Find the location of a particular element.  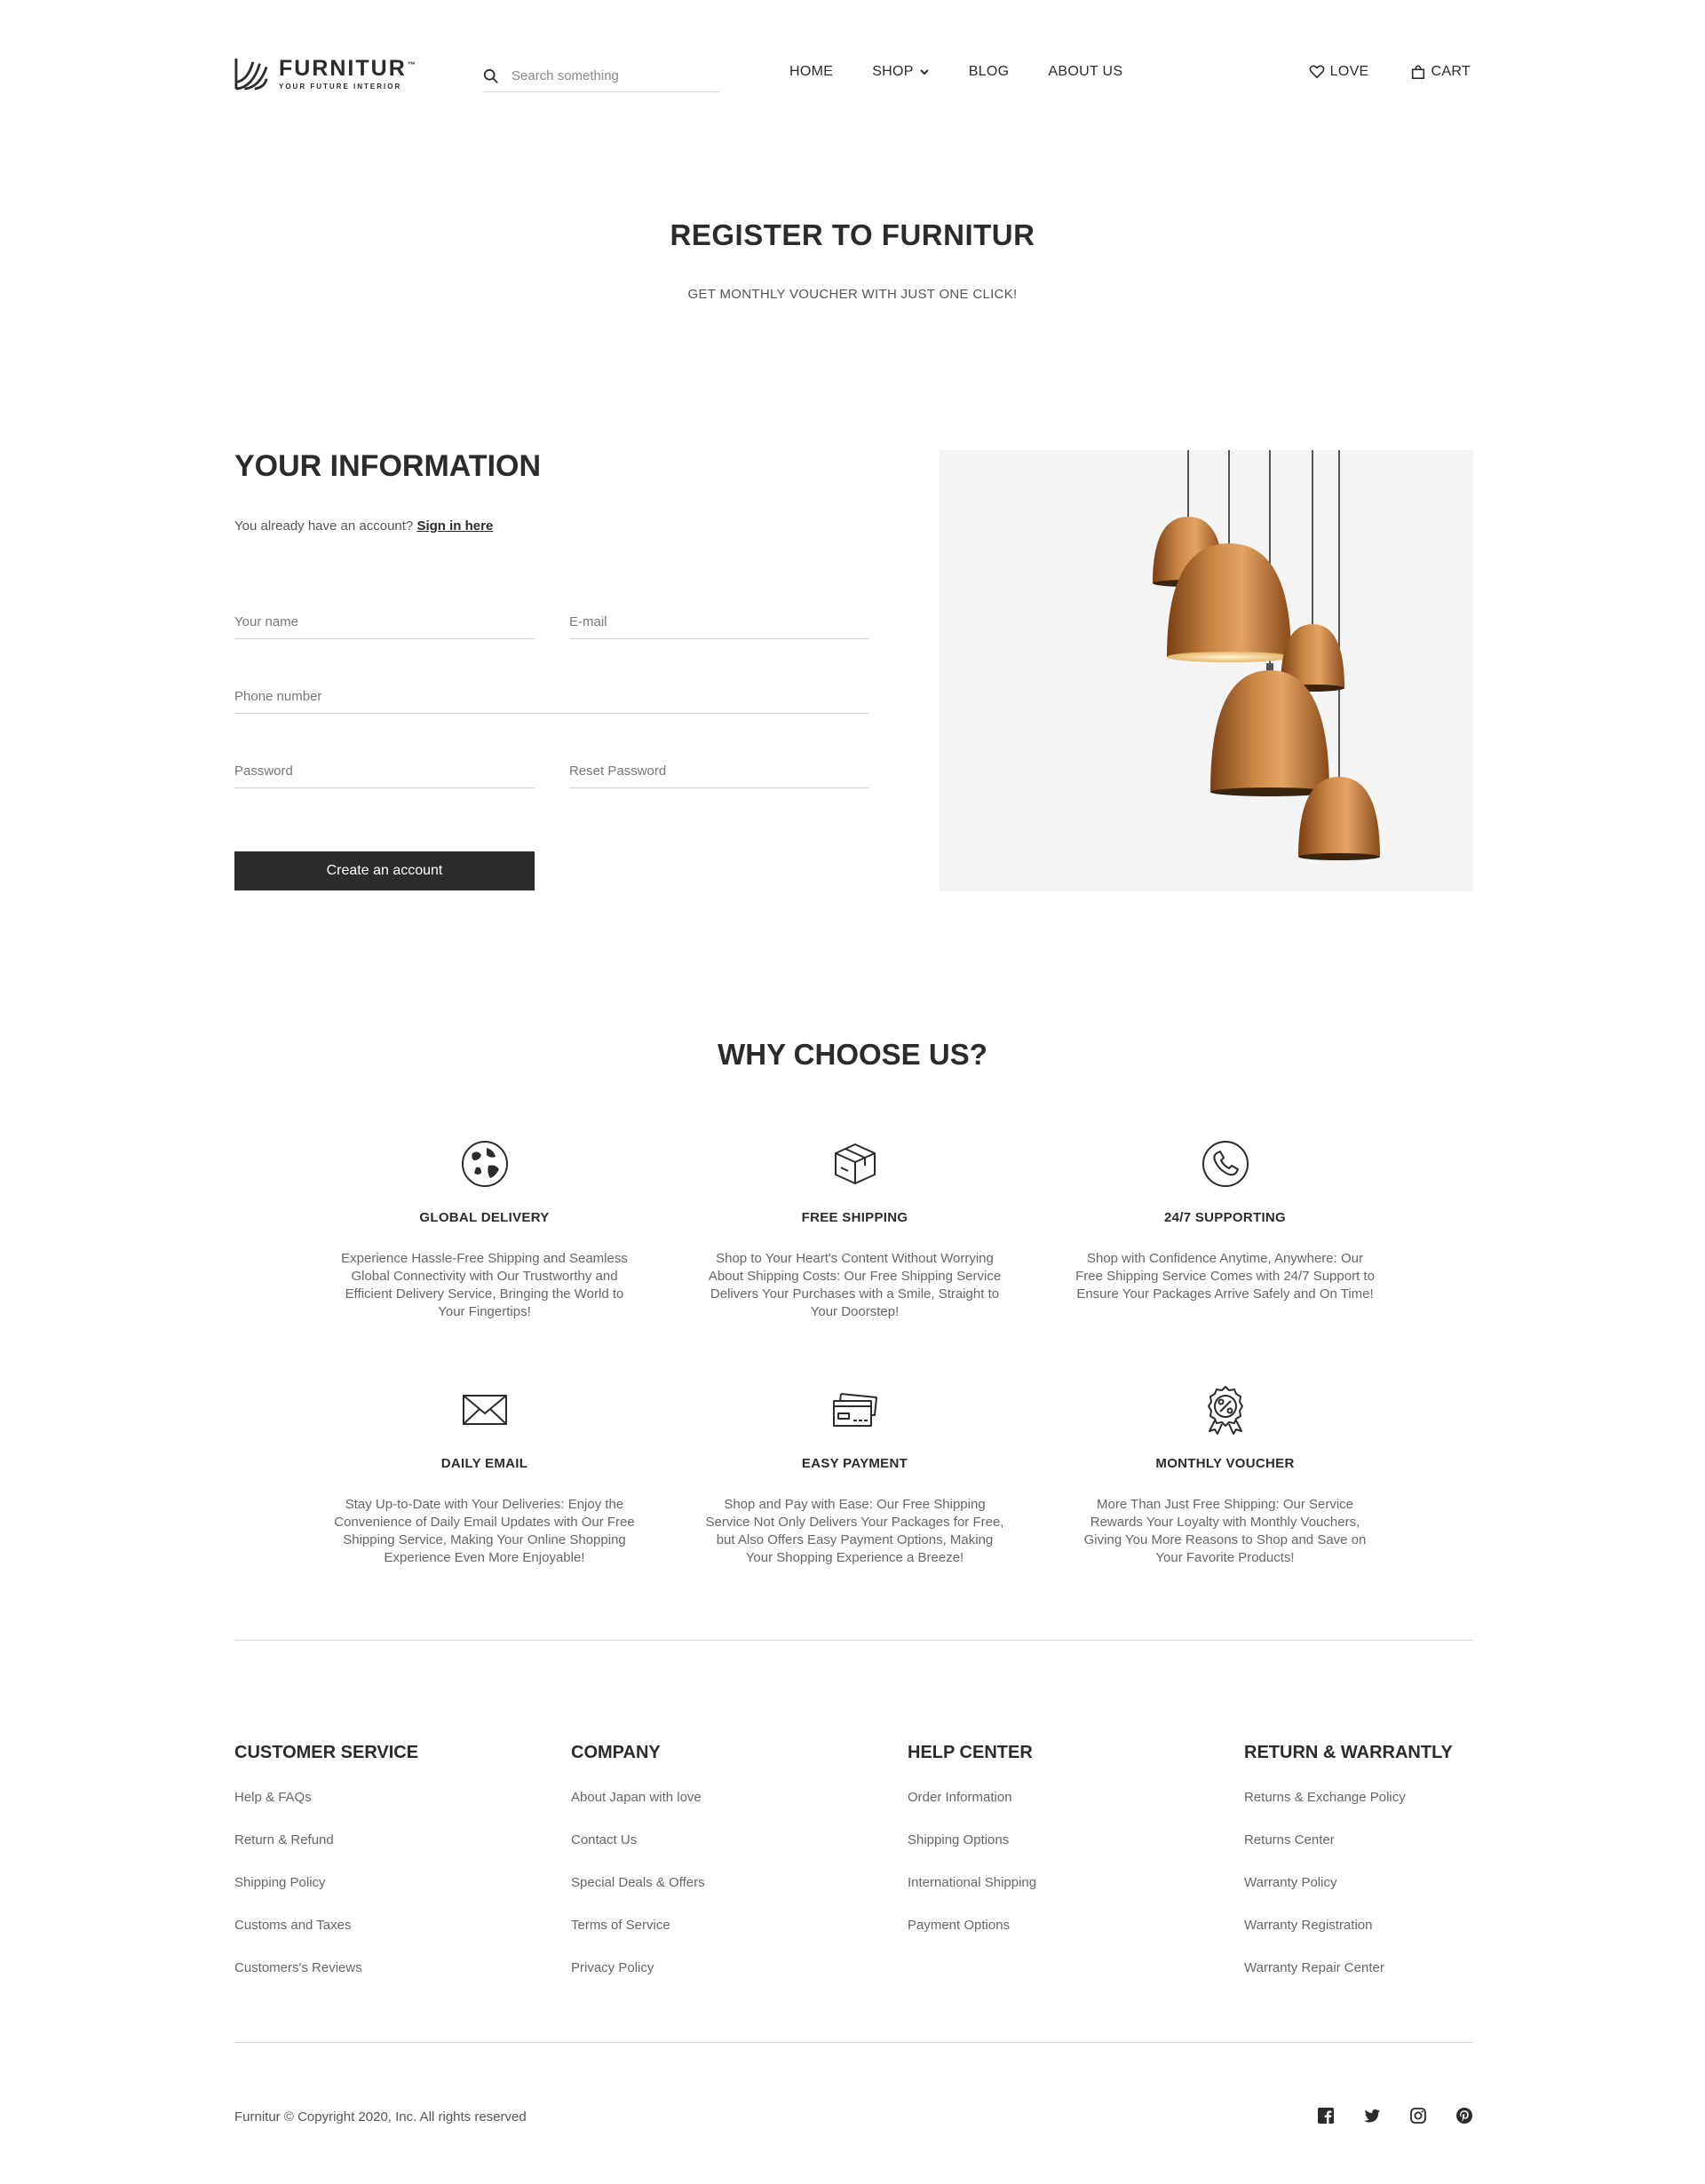

credit-card-icon is located at coordinates (855, 1410).